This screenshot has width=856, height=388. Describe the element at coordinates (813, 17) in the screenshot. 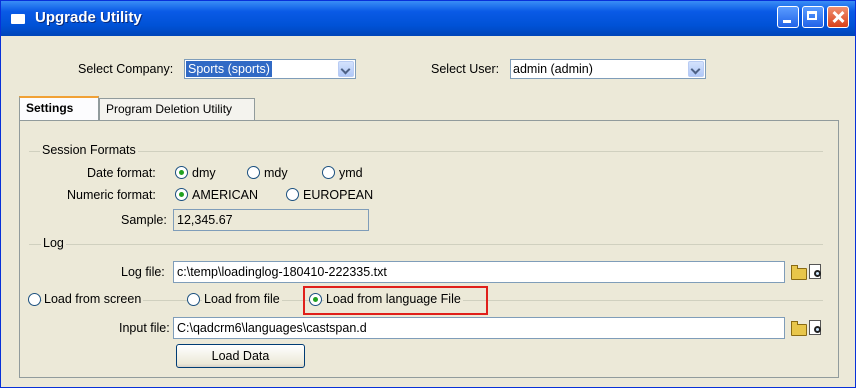

I see `maximize-button` at that location.